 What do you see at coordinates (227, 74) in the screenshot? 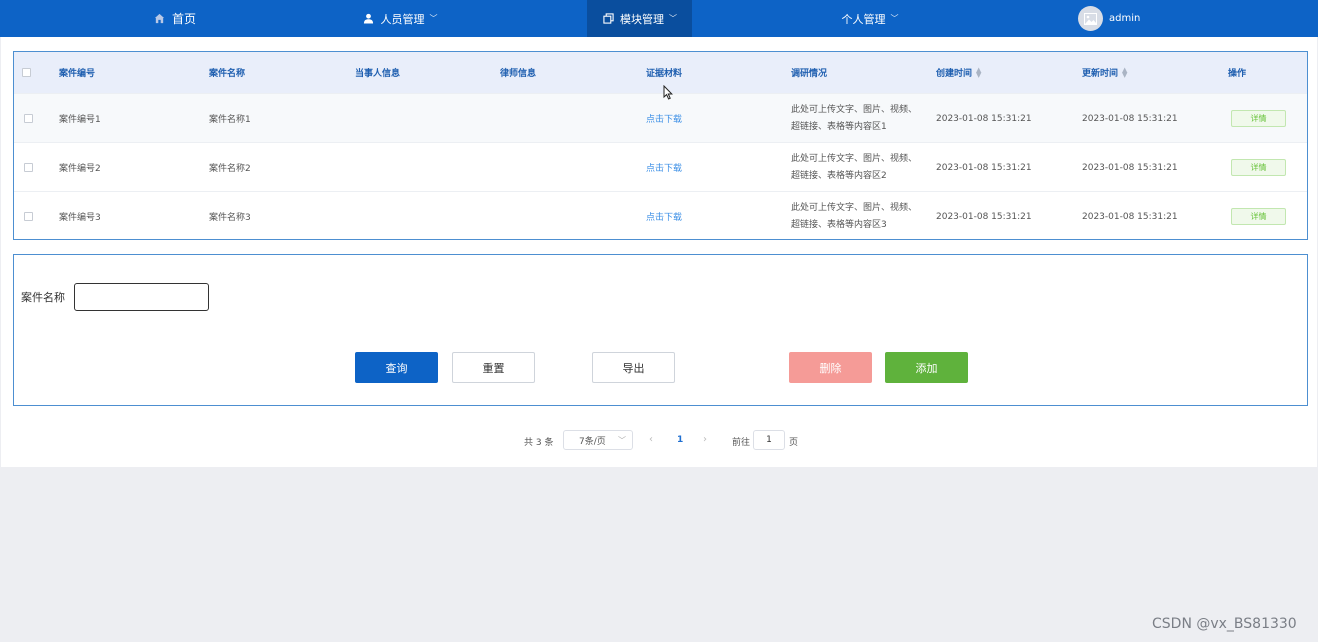
I see `header-case-name: 案件名称` at bounding box center [227, 74].